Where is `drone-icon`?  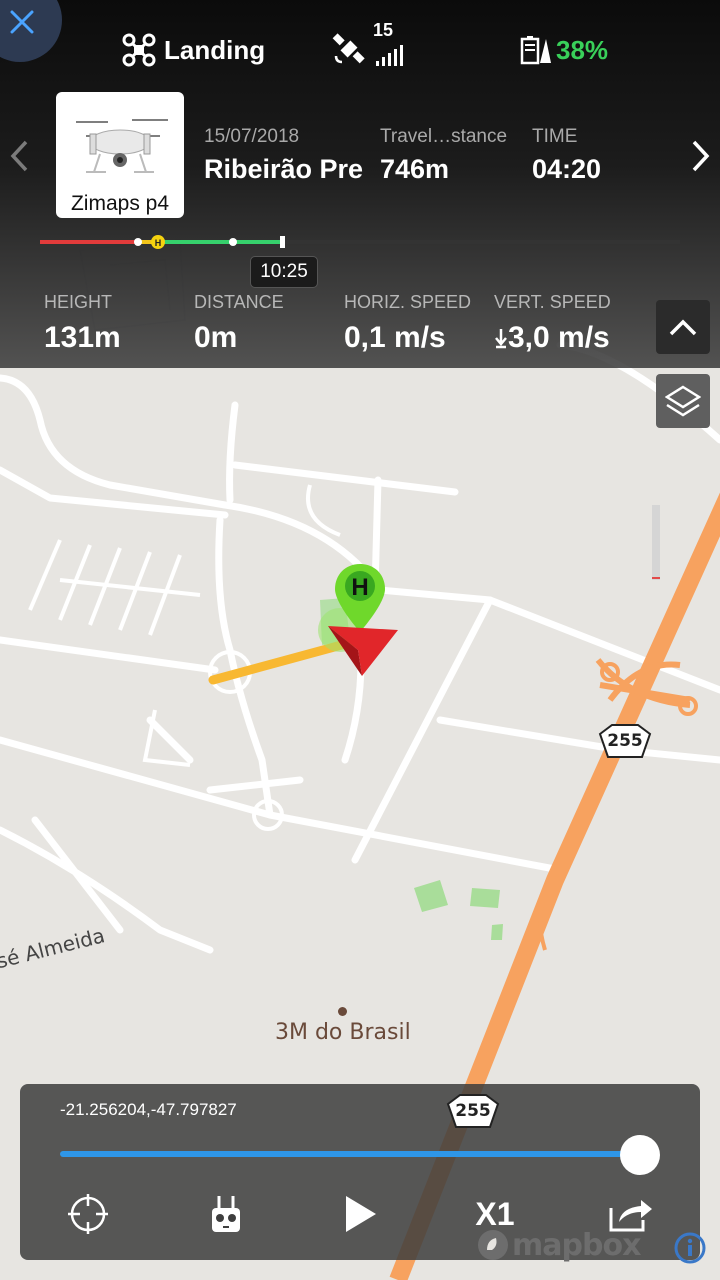
drone-icon is located at coordinates (139, 50).